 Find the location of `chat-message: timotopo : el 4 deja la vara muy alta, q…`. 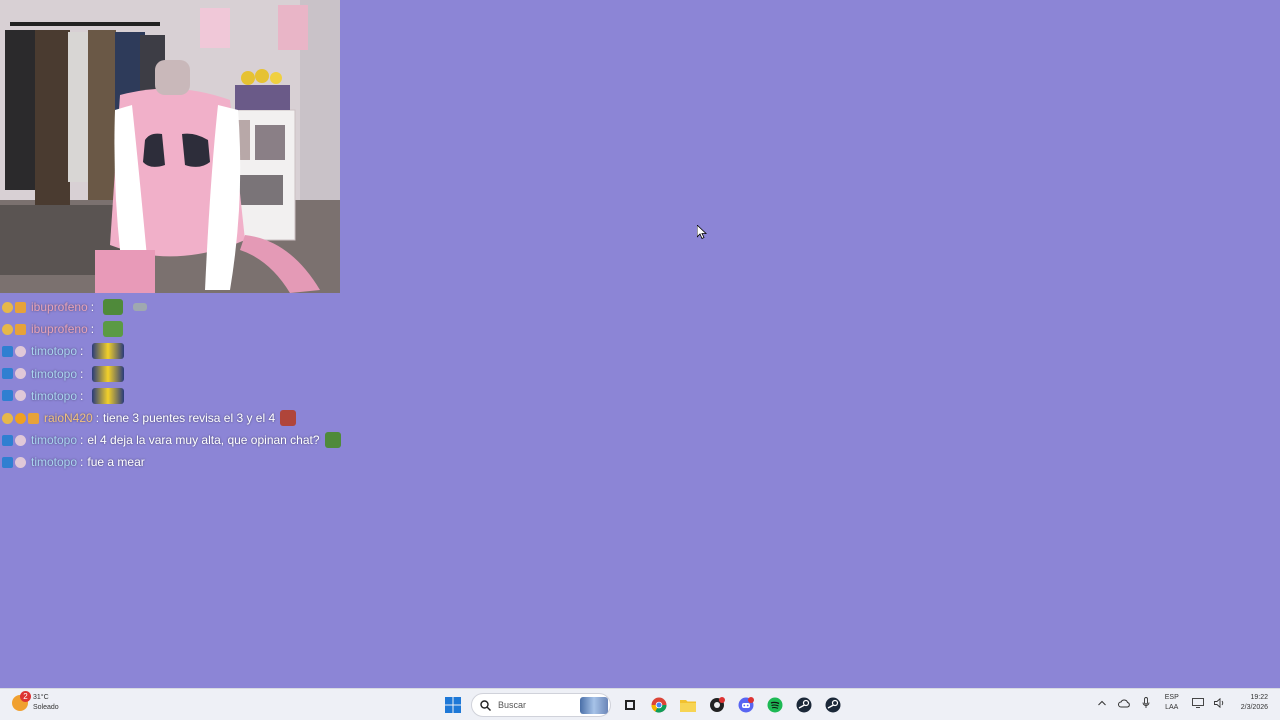

chat-message: timotopo : el 4 deja la vara muy alta, q… is located at coordinates (182, 440).